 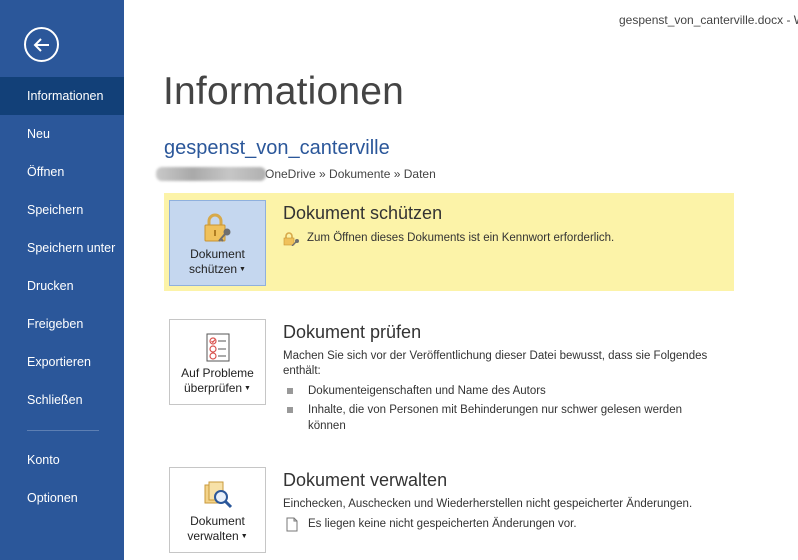 What do you see at coordinates (218, 495) in the screenshot?
I see `manage-document-icon` at bounding box center [218, 495].